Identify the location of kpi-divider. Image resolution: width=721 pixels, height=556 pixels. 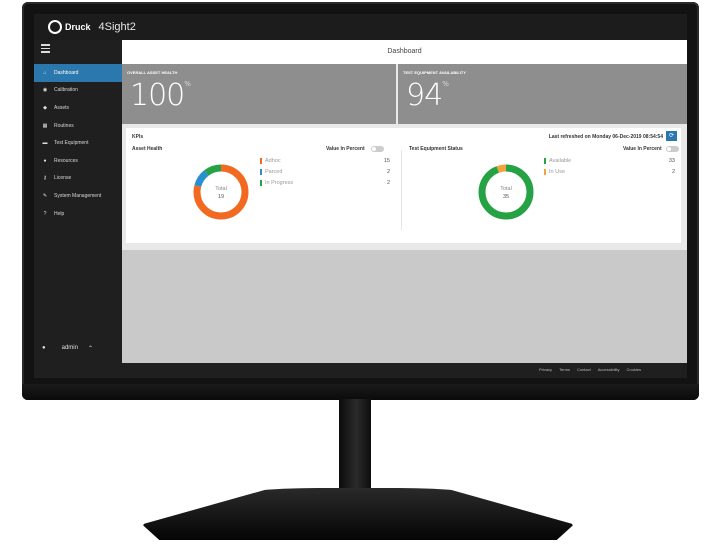
(401, 190).